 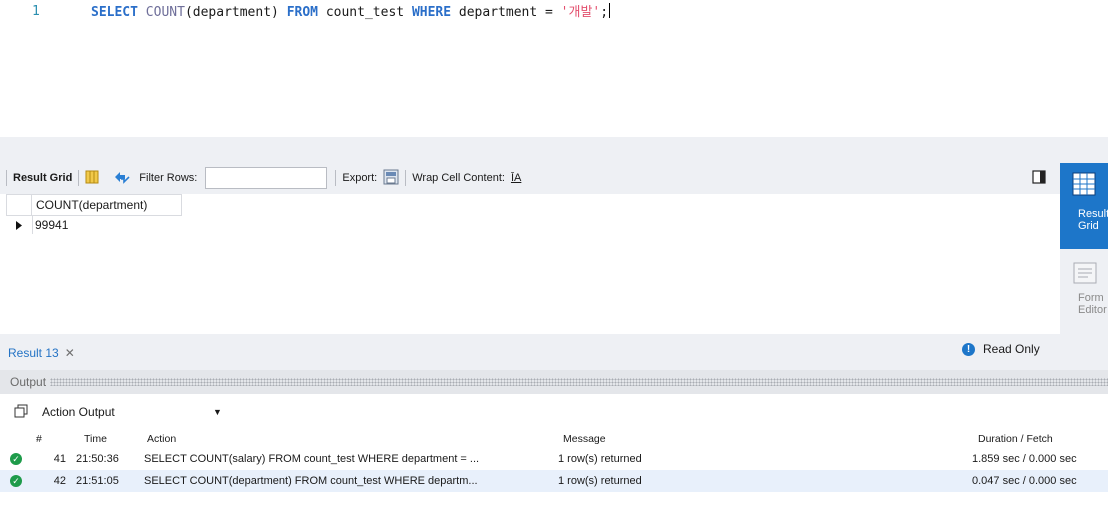 What do you see at coordinates (579, 382) in the screenshot?
I see `panel-drag-handle` at bounding box center [579, 382].